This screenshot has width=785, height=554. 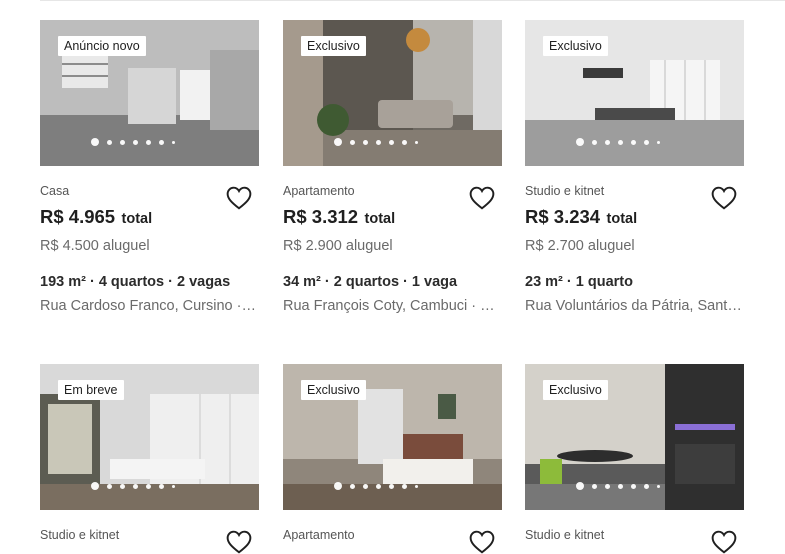 What do you see at coordinates (634, 306) in the screenshot?
I see `property-address: Rua Voluntários da Pátria, Santana` at bounding box center [634, 306].